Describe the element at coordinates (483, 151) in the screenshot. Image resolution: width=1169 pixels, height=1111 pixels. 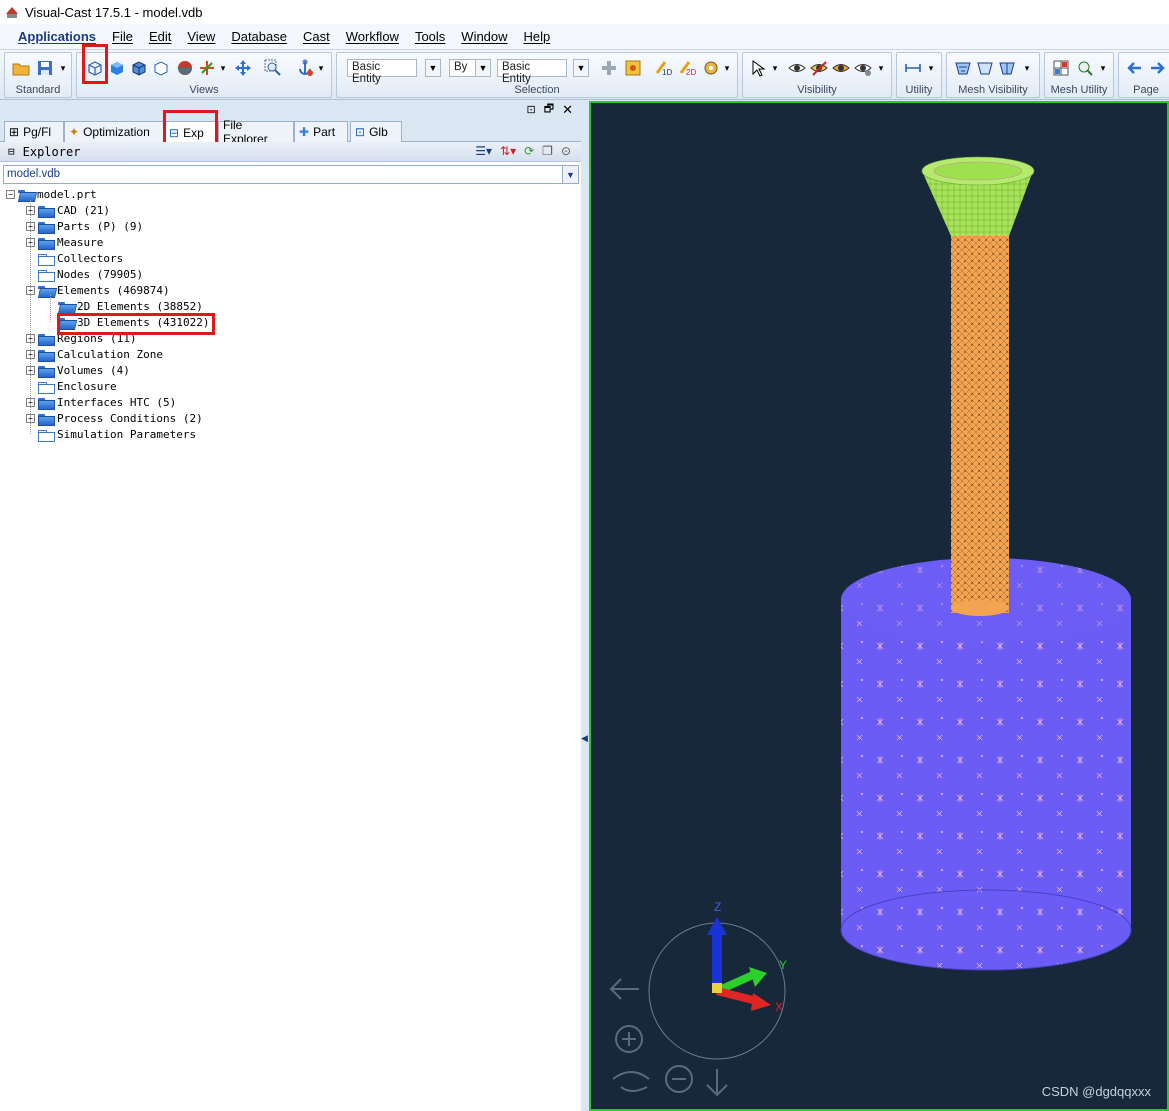
I see `filter-icon: ☰▾` at that location.